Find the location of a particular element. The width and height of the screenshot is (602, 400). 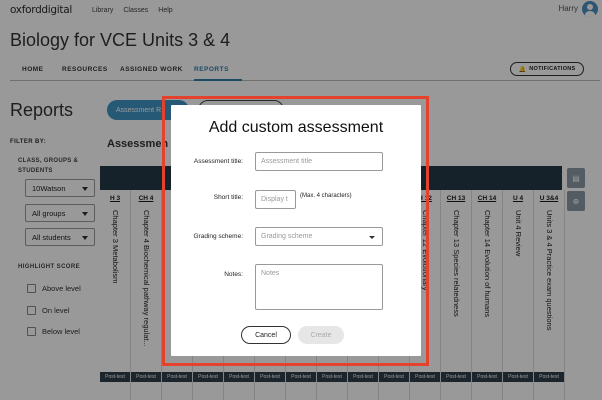

short-title-input: Display t is located at coordinates (275, 199).